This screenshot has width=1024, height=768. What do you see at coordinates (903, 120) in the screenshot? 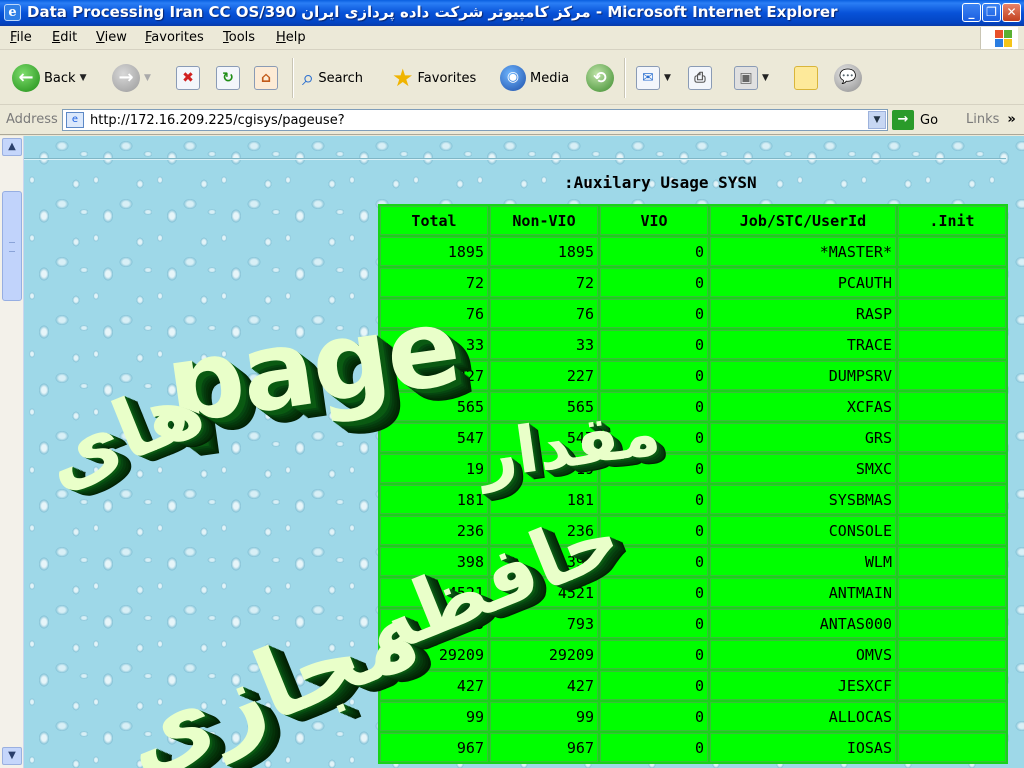
I see `go-arrow-icon: →` at bounding box center [903, 120].